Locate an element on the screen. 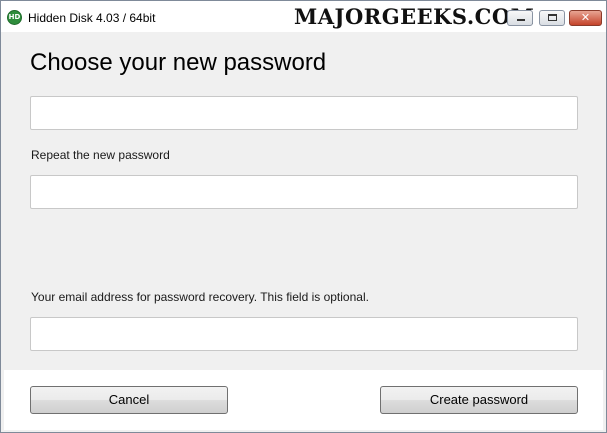  maximize-button is located at coordinates (552, 18).